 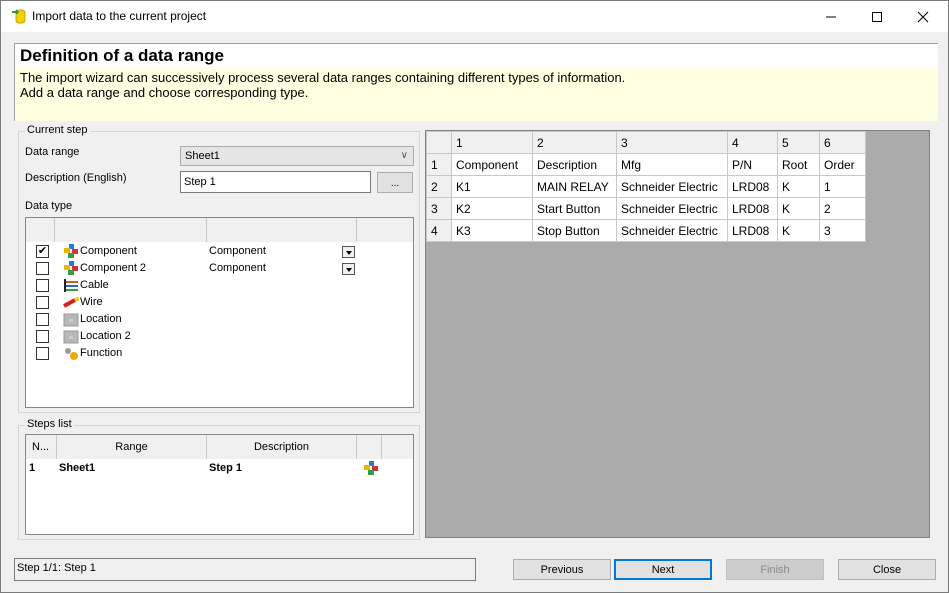 I want to click on row-header: 2, so click(x=439, y=186).